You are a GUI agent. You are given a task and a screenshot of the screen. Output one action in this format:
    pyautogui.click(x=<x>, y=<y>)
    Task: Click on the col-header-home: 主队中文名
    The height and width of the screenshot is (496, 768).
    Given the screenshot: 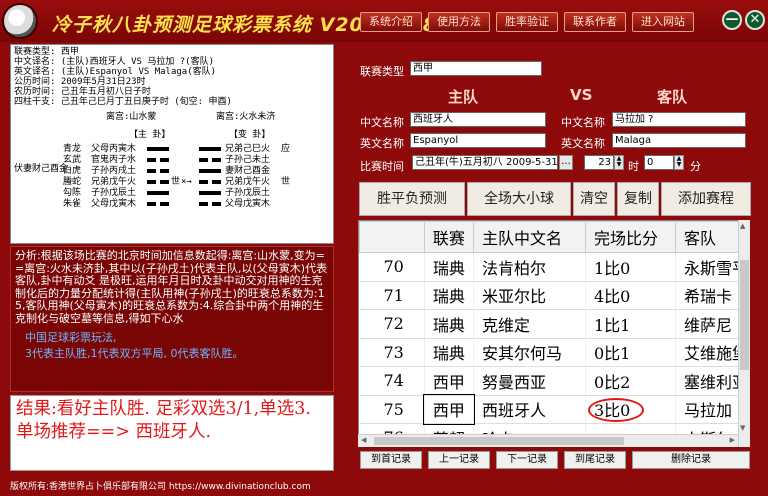 What is the action you would take?
    pyautogui.click(x=529, y=237)
    